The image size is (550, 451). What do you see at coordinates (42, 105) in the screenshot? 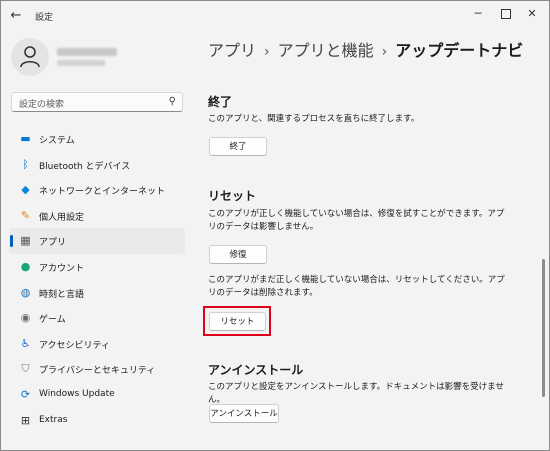
I see `search-placeholder: 設定の検索` at bounding box center [42, 105].